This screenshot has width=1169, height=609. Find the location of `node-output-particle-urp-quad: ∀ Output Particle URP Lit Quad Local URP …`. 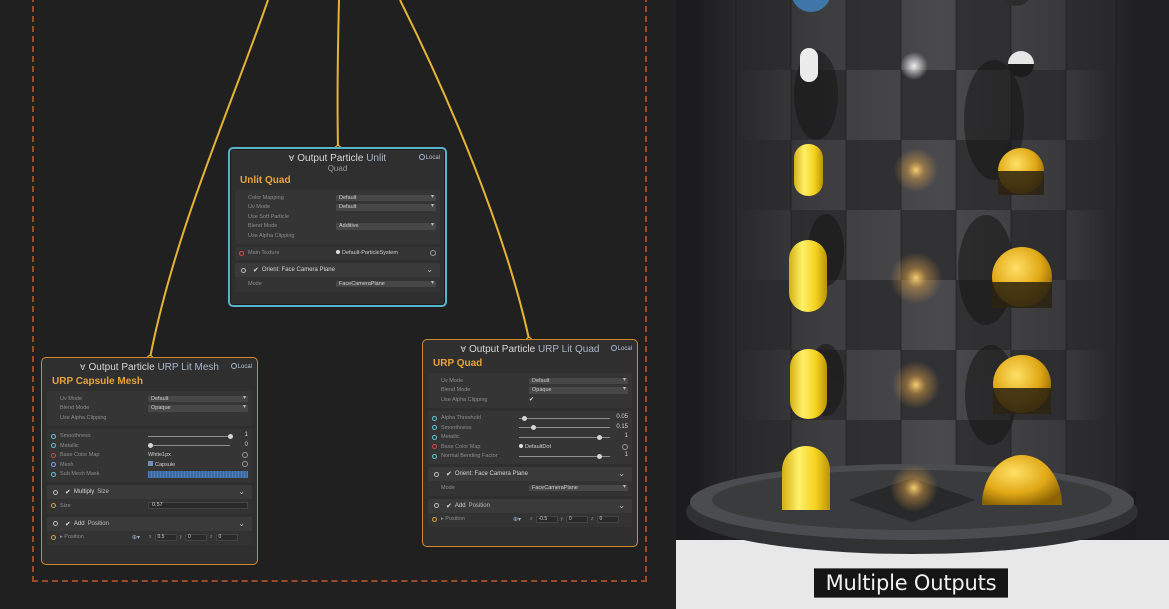

node-output-particle-urp-quad: ∀ Output Particle URP Lit Quad Local URP … is located at coordinates (530, 443).